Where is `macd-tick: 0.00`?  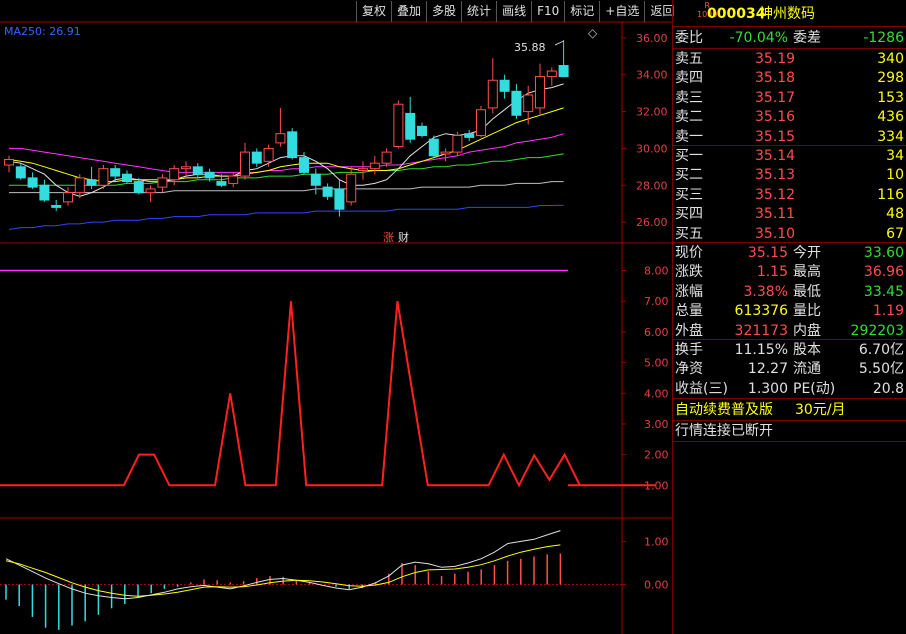
macd-tick: 0.00 is located at coordinates (656, 585).